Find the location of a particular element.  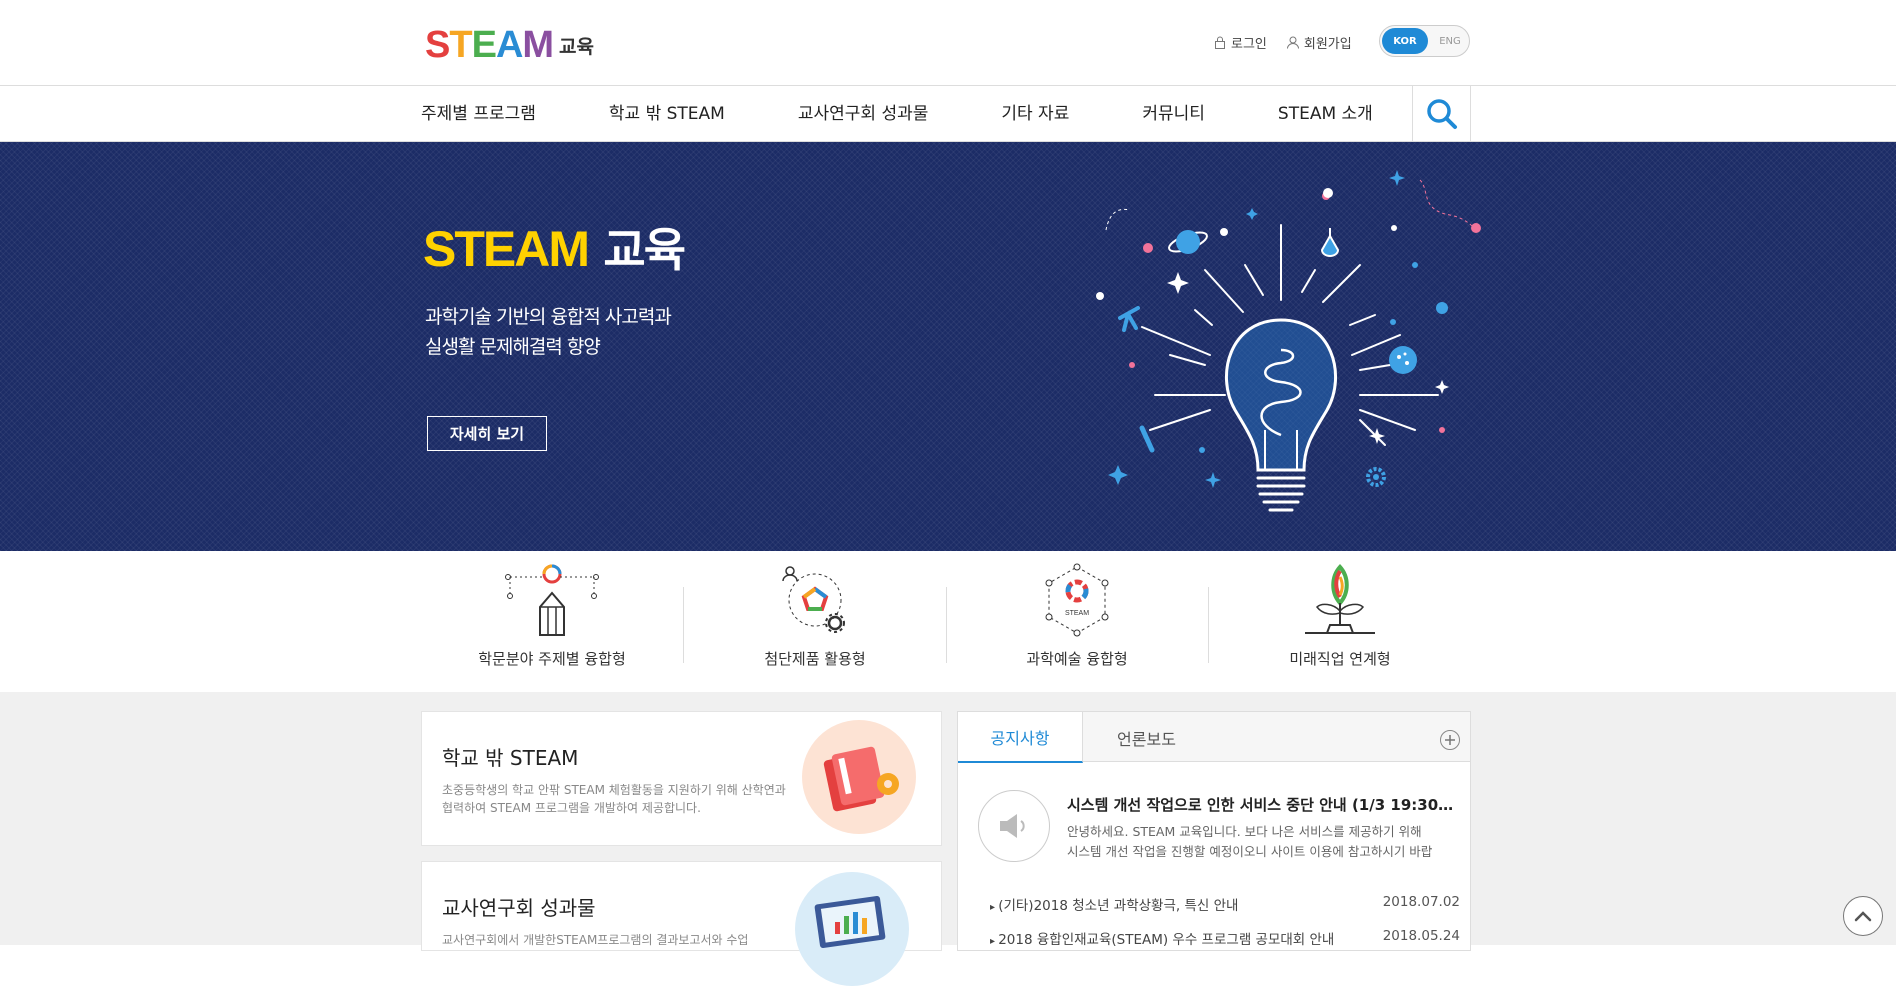

steam-hexagon-icon: STEAM is located at coordinates (1077, 600).